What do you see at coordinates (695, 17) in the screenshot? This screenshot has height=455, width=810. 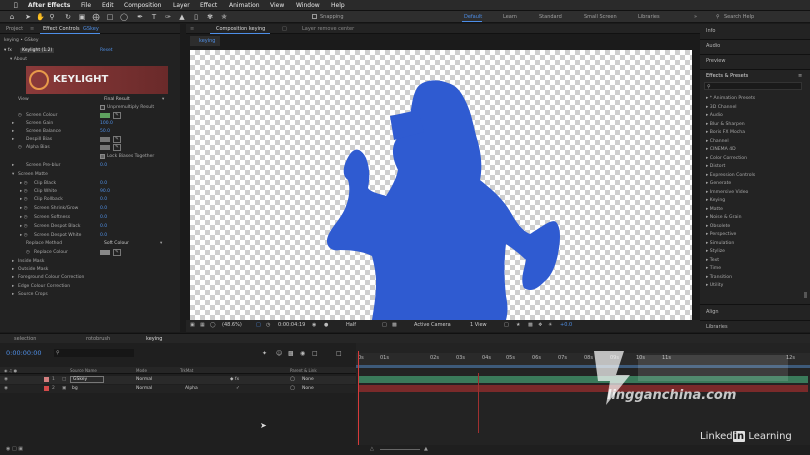 I see `workspace-overflow-icon: »` at bounding box center [695, 17].